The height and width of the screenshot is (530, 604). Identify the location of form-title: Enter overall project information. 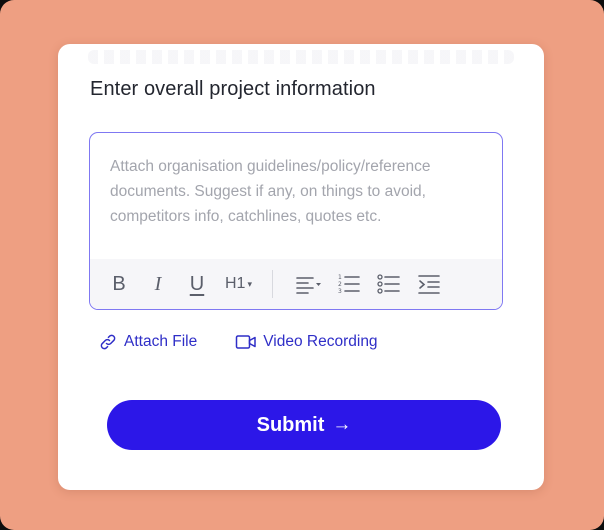
(233, 89).